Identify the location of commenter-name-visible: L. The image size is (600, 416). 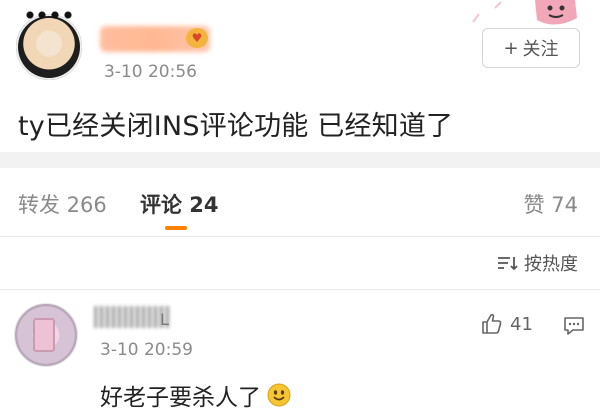
(164, 319).